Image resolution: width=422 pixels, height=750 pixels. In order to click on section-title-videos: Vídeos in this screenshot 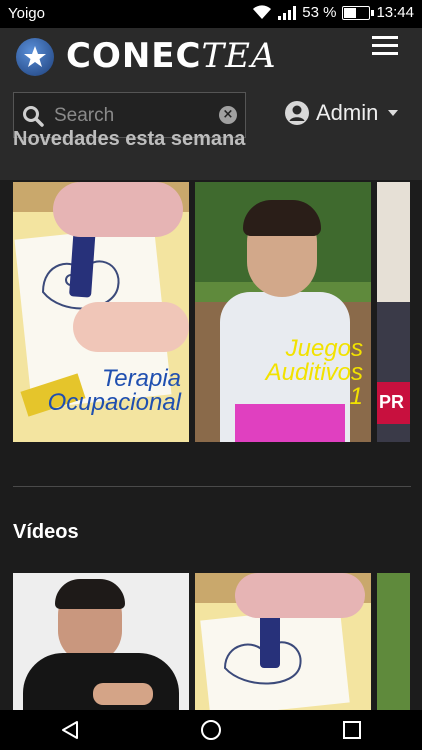, I will do `click(46, 532)`.